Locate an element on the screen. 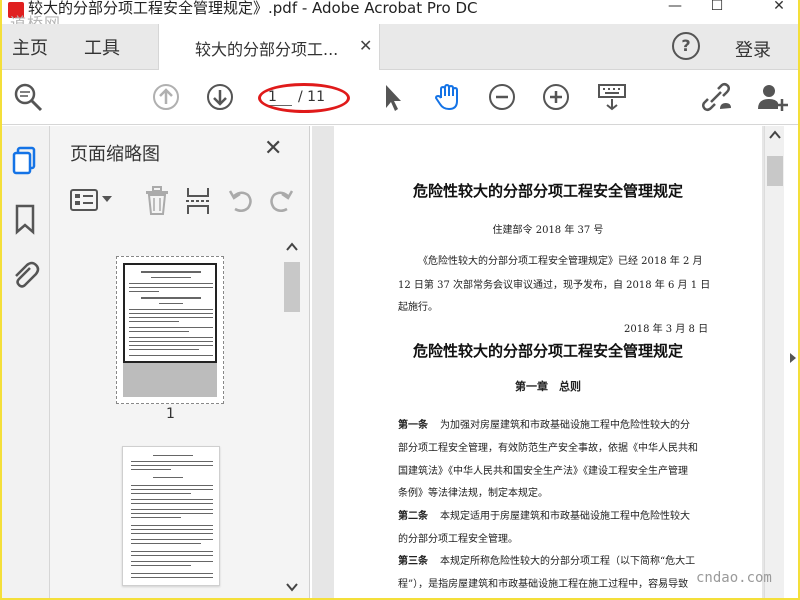 This screenshot has height=600, width=800. insert-page-icon is located at coordinates (198, 201).